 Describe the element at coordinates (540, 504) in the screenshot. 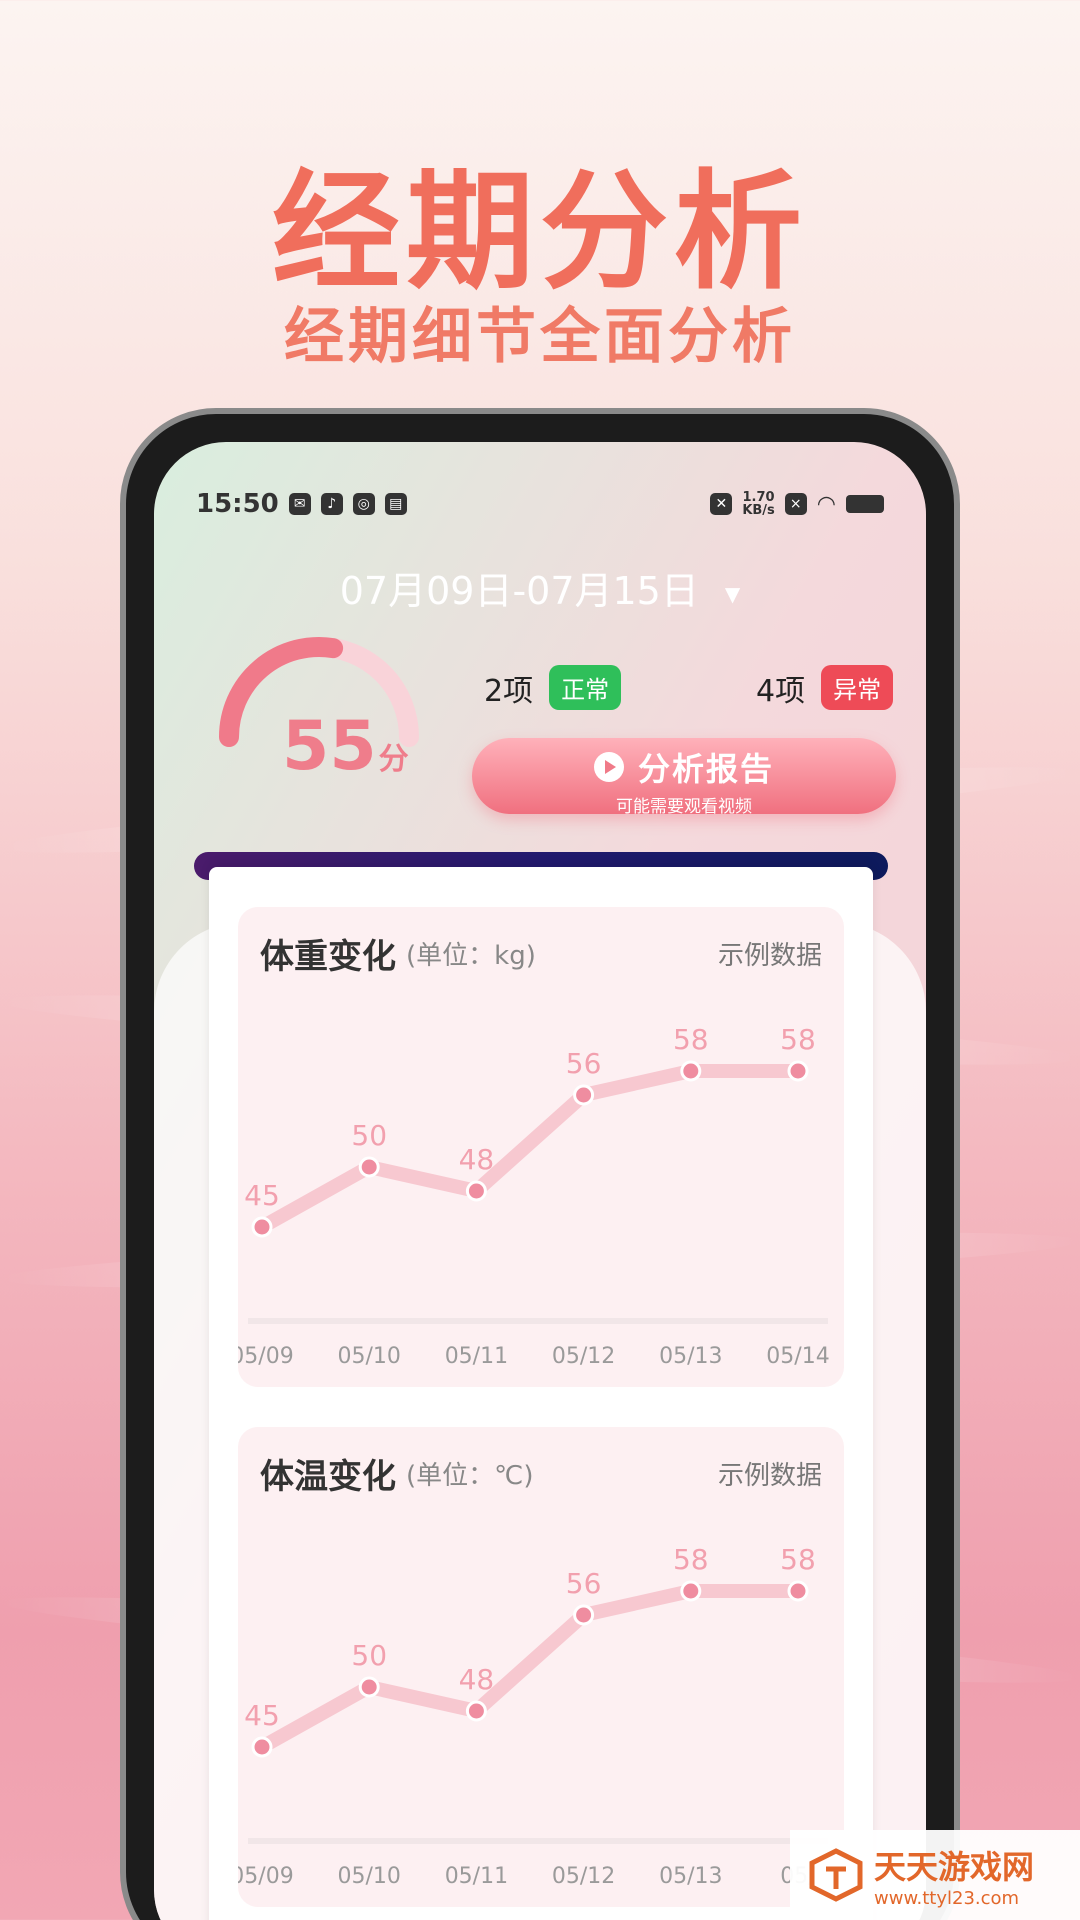

I see `status-bar: 15:50 ✉ ♪ ◎ ▤ ✕ 1.70 KB/s × ◠` at that location.